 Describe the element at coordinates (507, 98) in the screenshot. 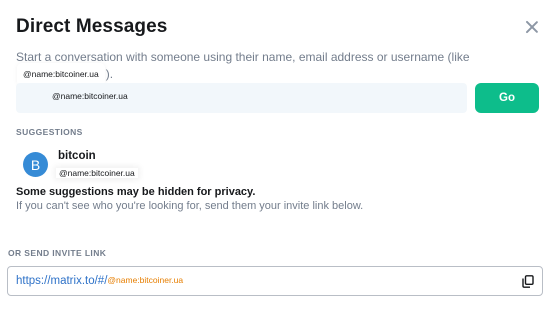

I see `go-button: Go` at that location.